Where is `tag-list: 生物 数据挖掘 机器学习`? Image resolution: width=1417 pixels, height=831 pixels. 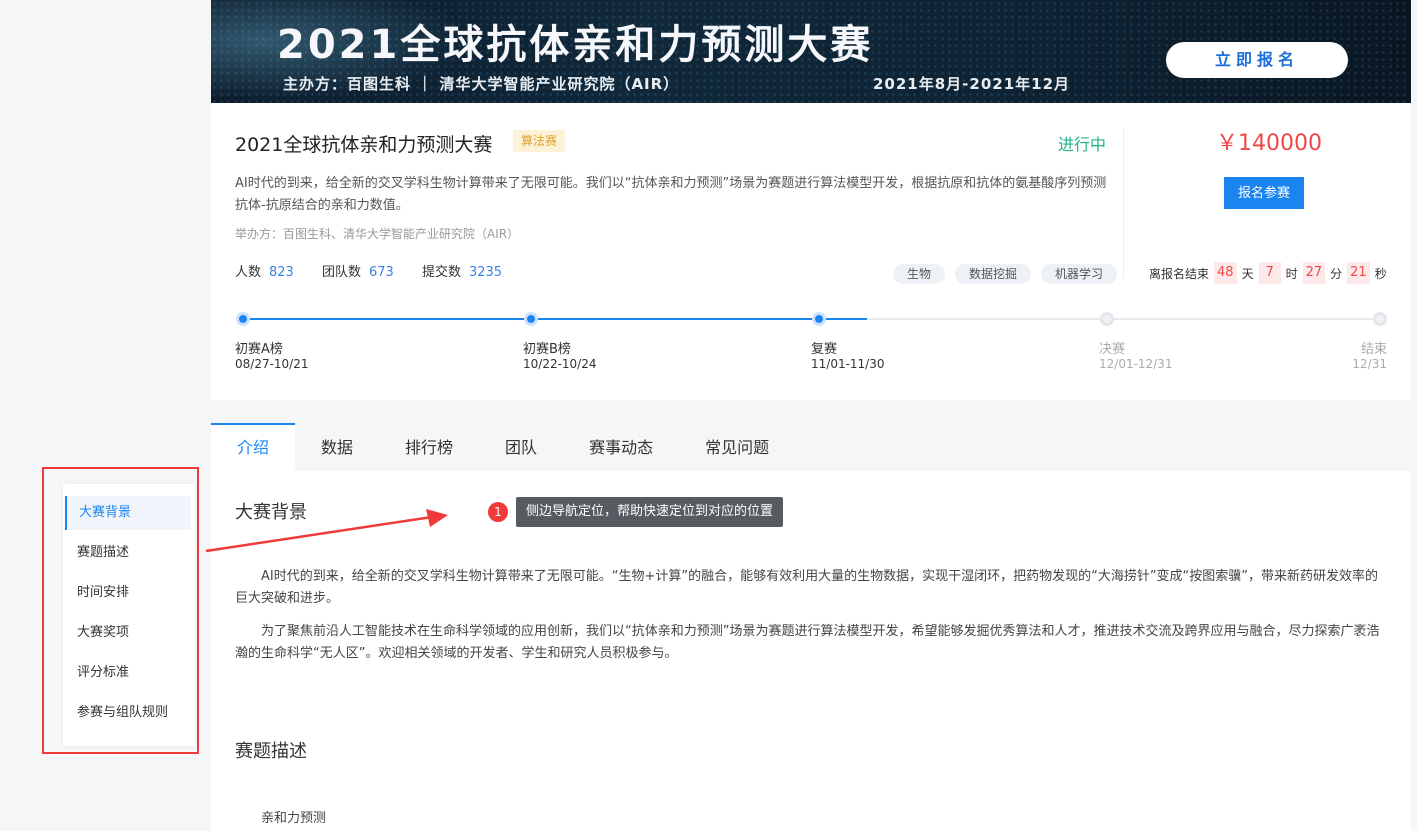
tag-list: 生物 数据挖掘 机器学习 is located at coordinates (1005, 274).